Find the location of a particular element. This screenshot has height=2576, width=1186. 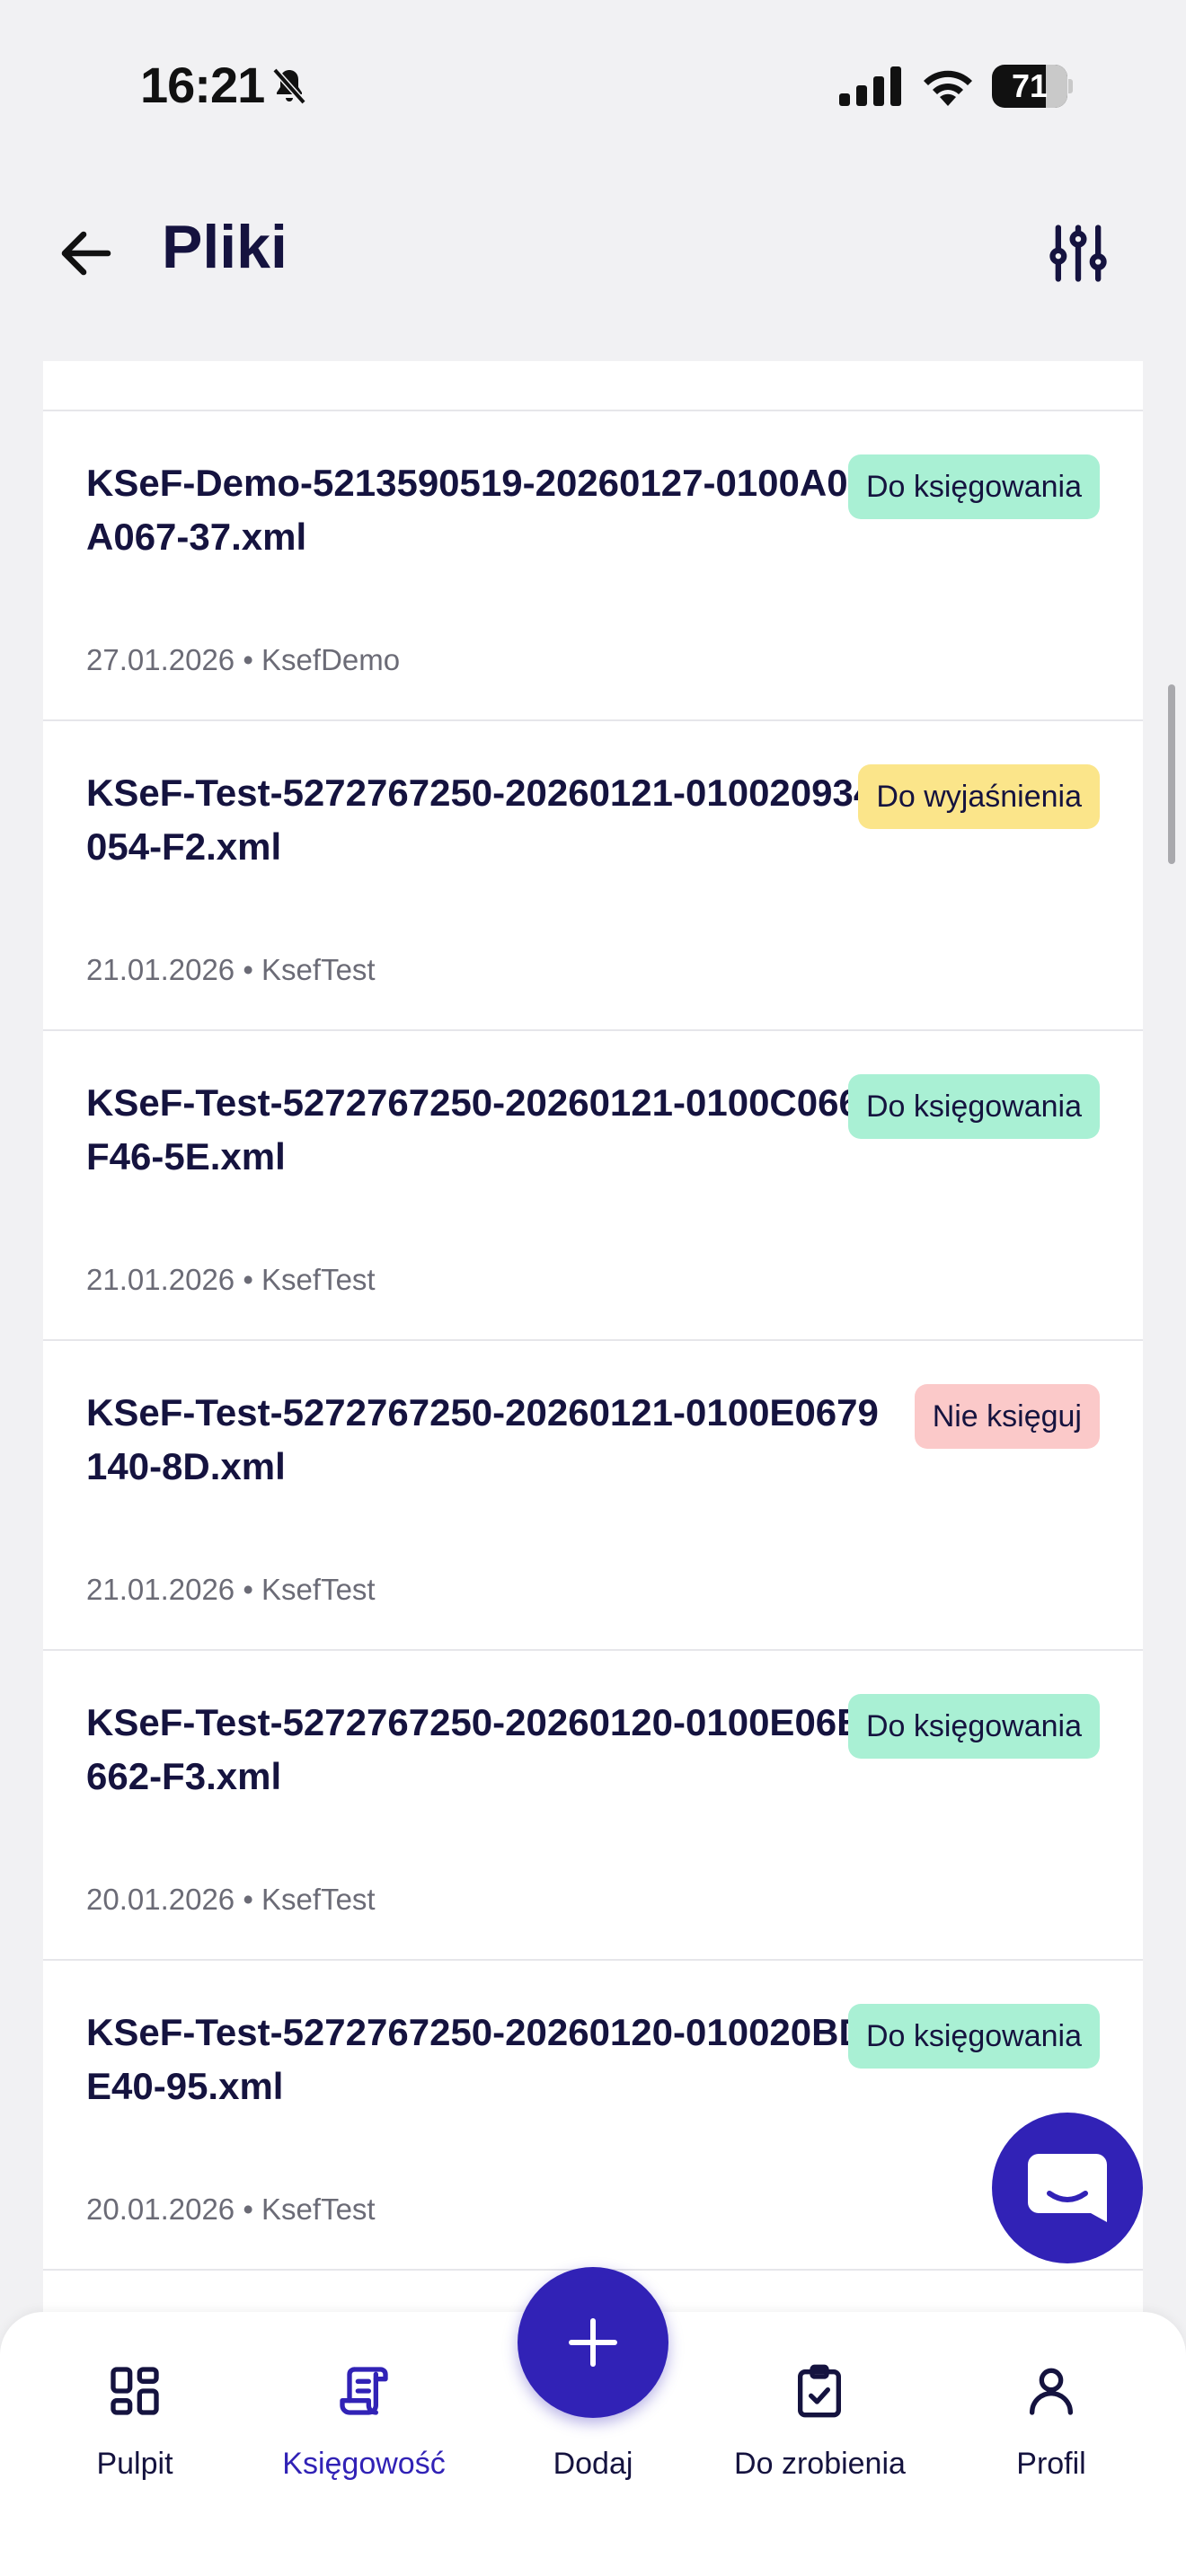

user-icon is located at coordinates (1051, 2391).